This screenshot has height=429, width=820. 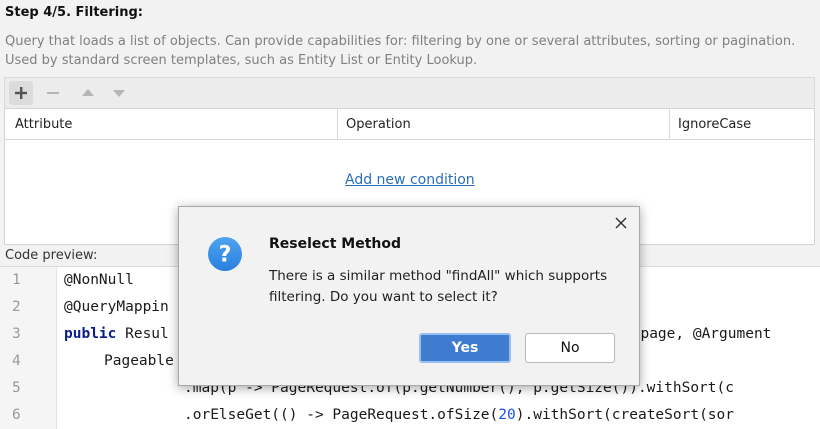 I want to click on code-number: 20, so click(x=507, y=415).